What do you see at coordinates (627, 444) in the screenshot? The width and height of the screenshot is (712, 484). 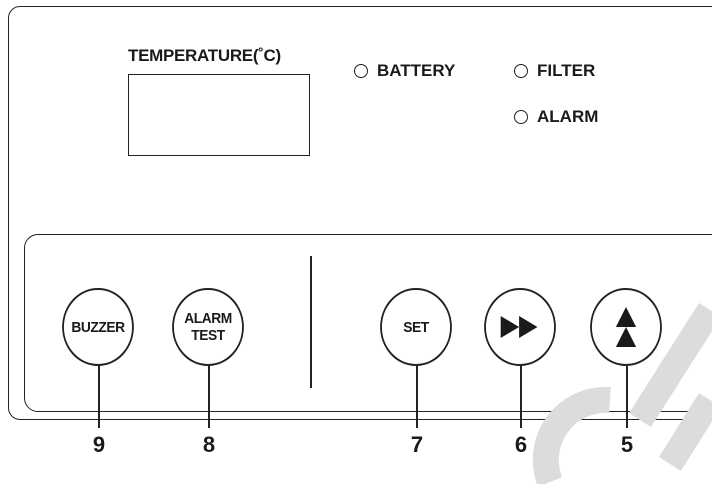 I see `callout-number-5: 5` at bounding box center [627, 444].